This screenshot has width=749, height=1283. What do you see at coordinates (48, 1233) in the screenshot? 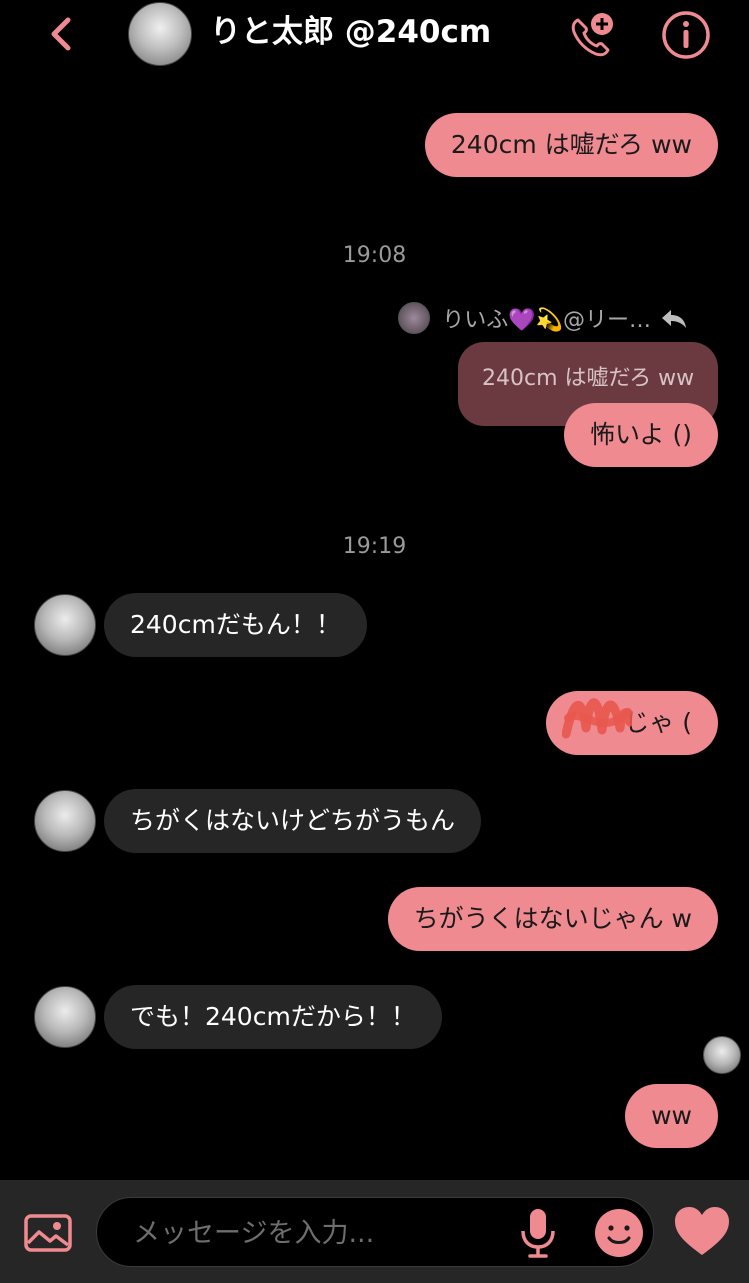
I see `image-icon` at bounding box center [48, 1233].